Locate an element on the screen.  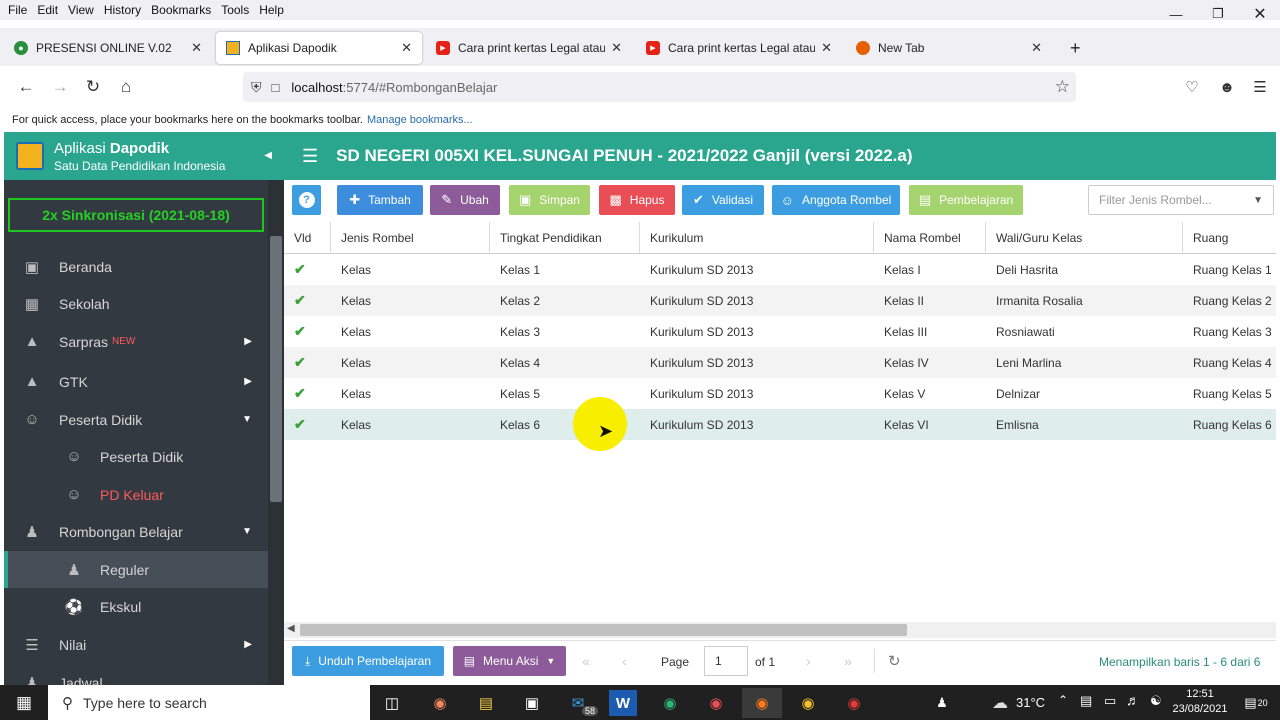
sidebar-item-beranda: ▣ Beranda is located at coordinates (136, 266).